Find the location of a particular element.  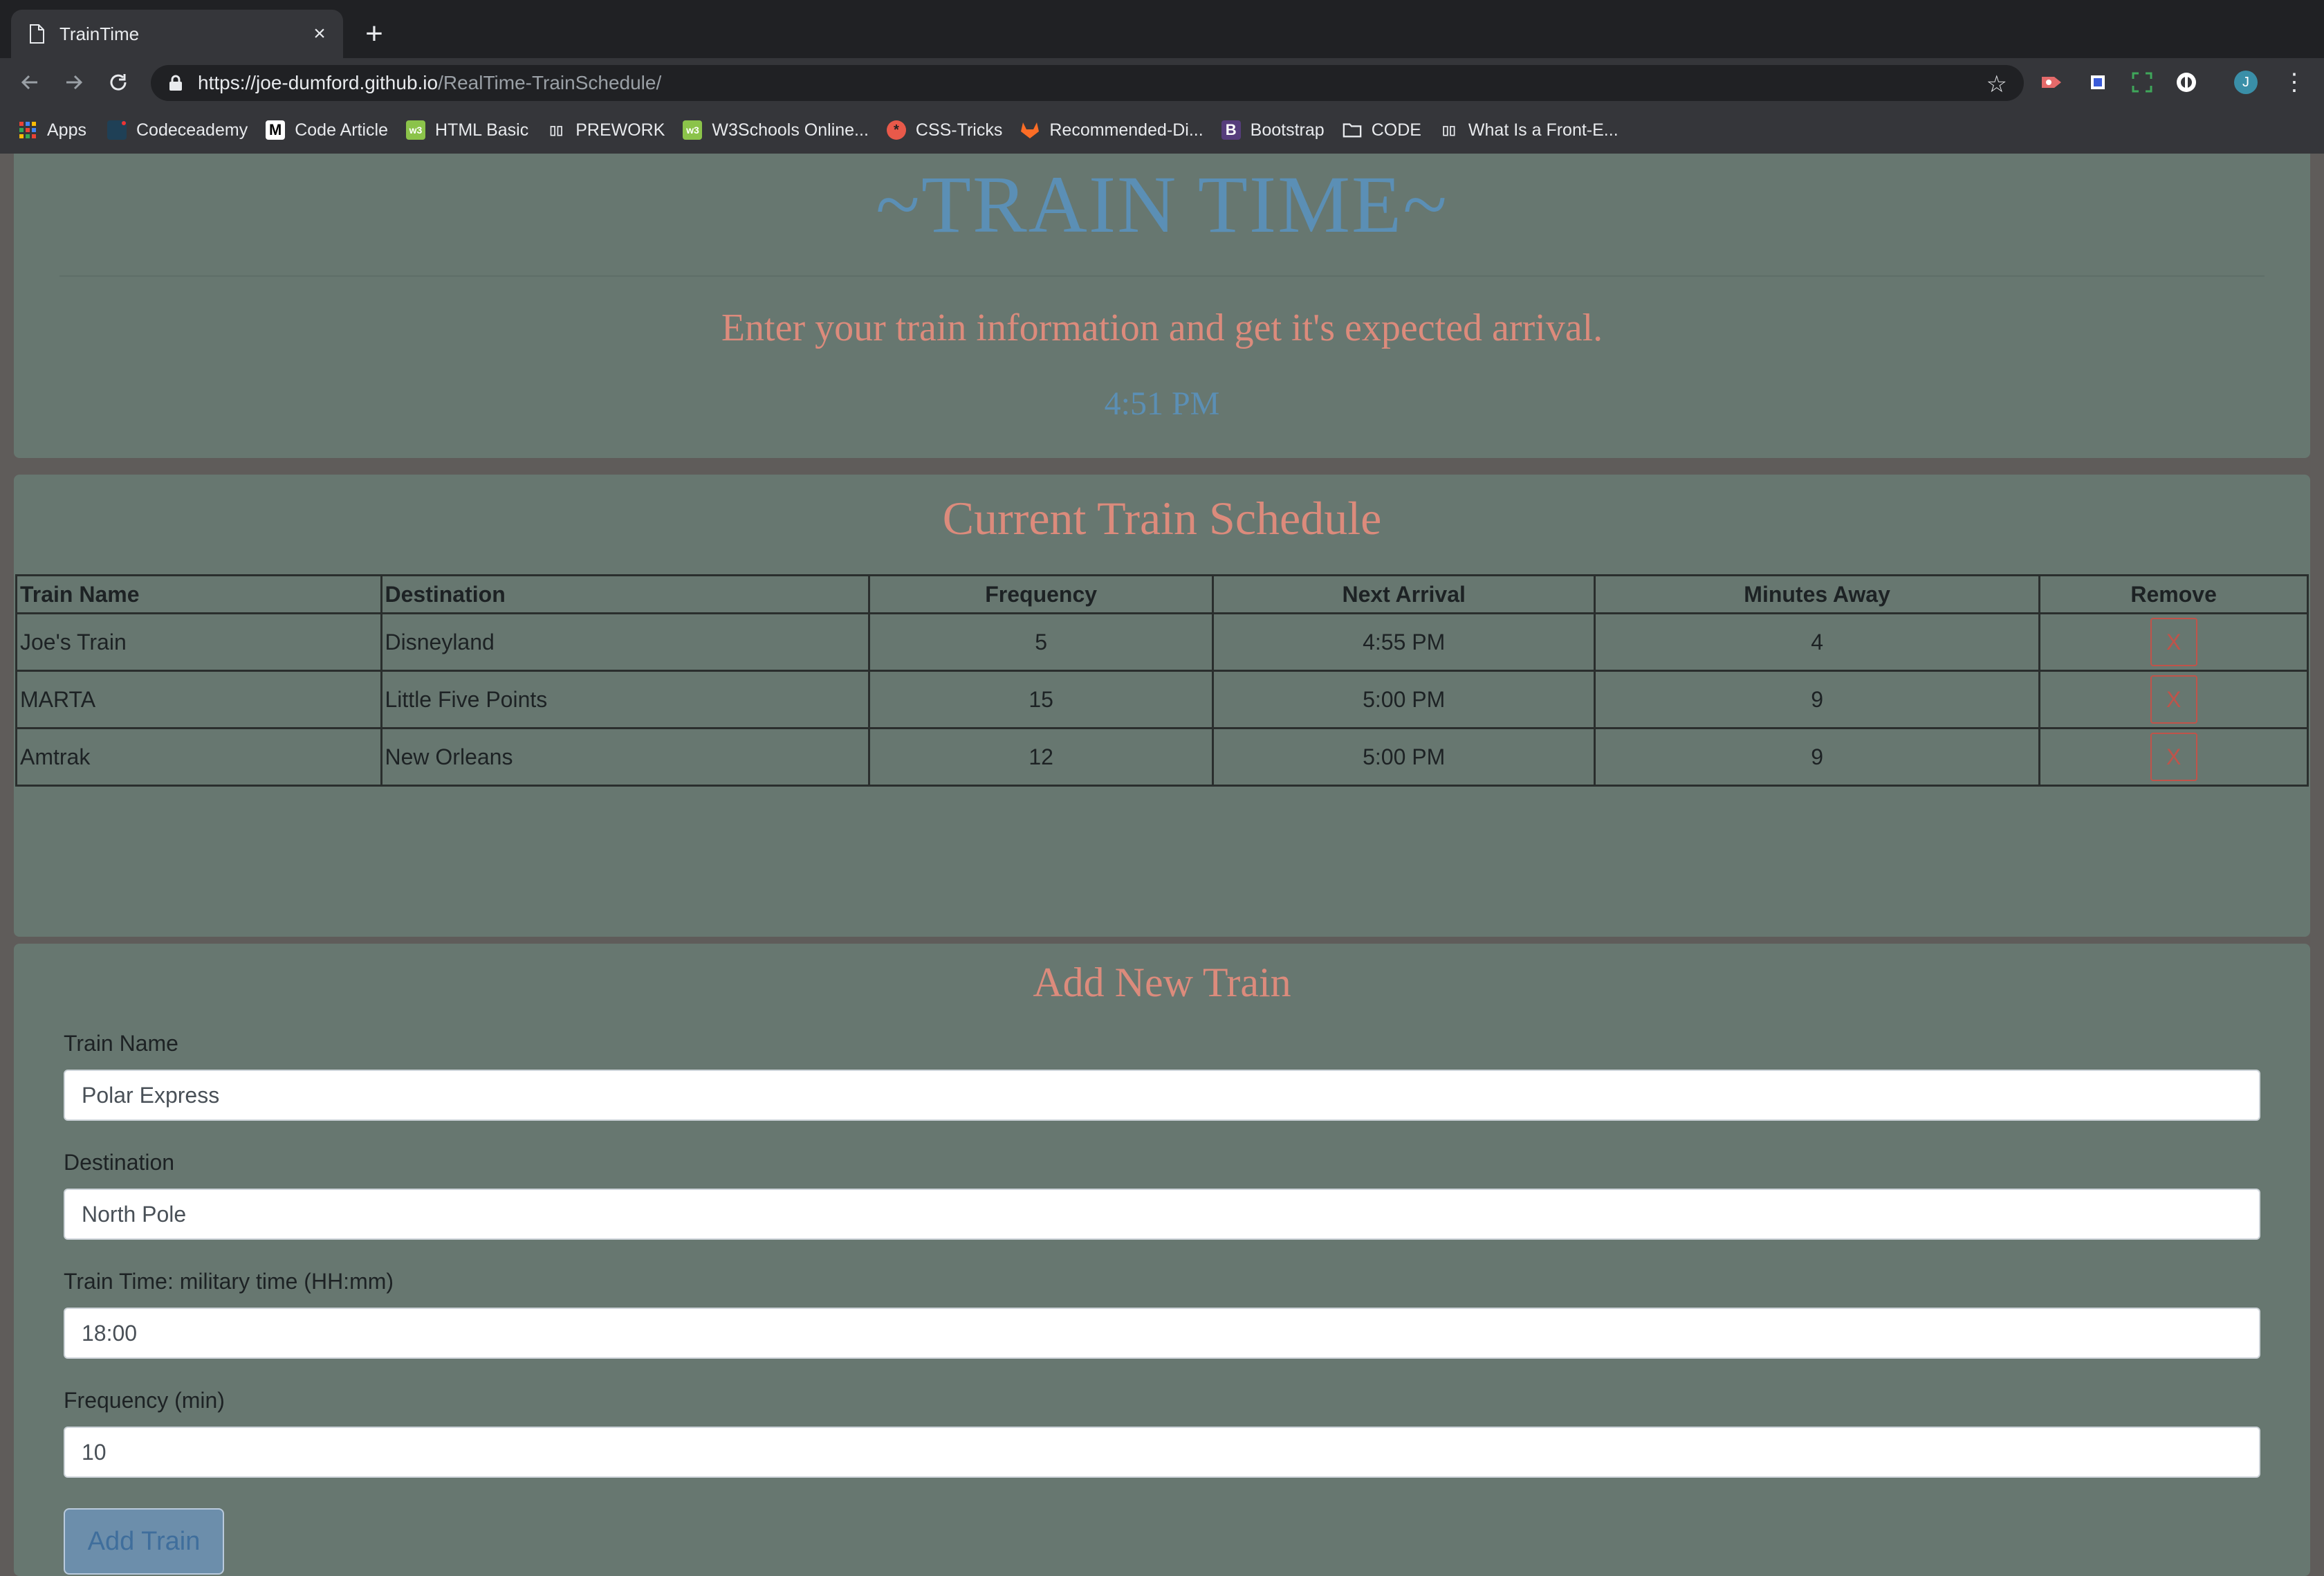

cell-train-name: MARTA is located at coordinates (198, 699).